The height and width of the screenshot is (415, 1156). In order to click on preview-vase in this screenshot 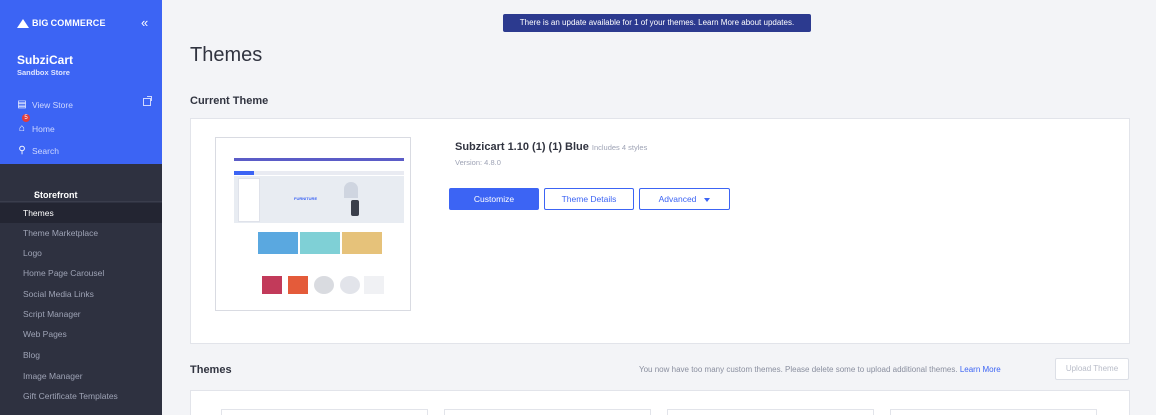, I will do `click(355, 208)`.